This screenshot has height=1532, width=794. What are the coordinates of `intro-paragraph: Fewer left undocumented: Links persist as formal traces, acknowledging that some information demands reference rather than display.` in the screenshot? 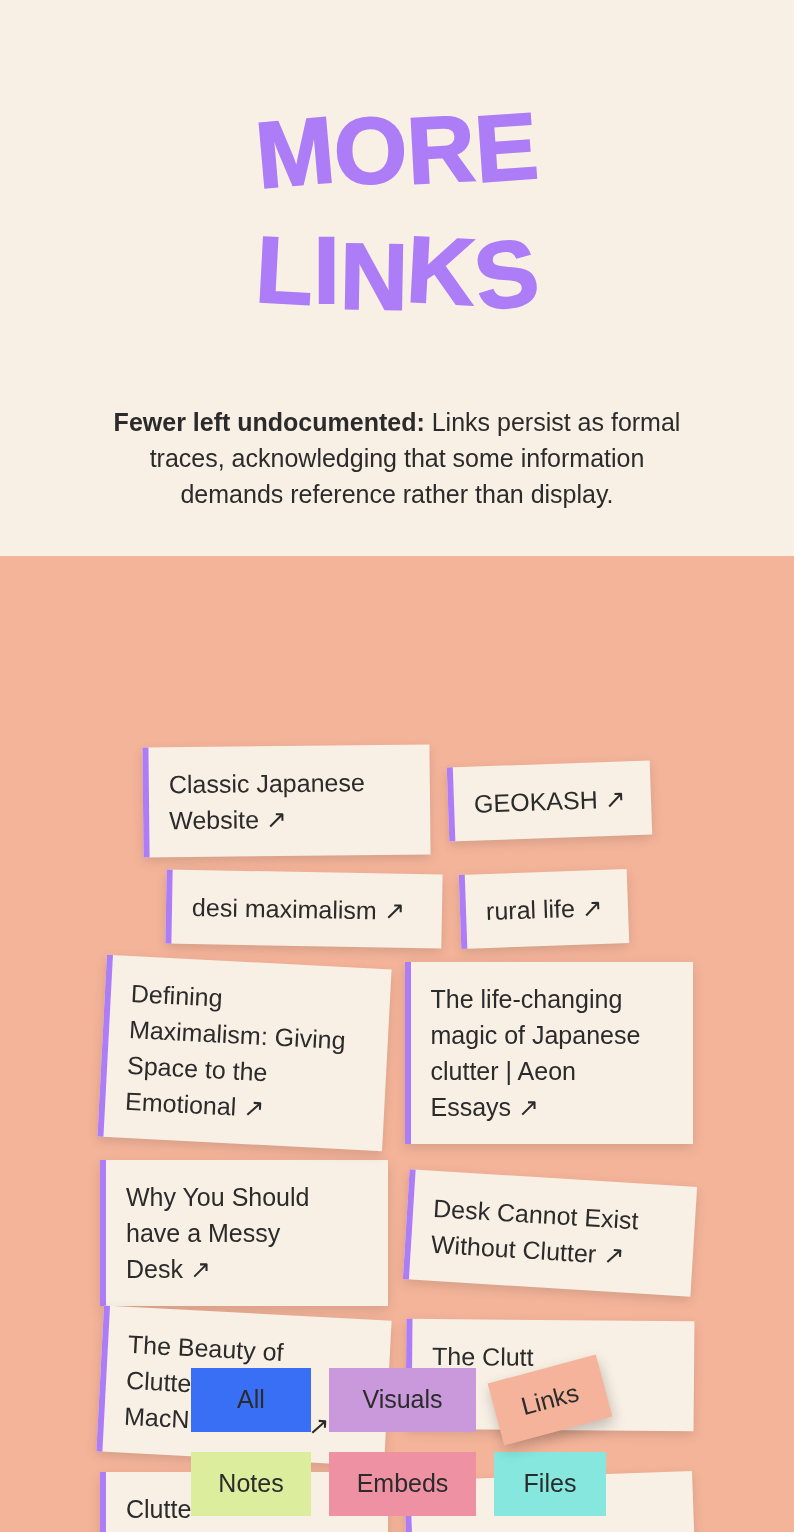 It's located at (397, 458).